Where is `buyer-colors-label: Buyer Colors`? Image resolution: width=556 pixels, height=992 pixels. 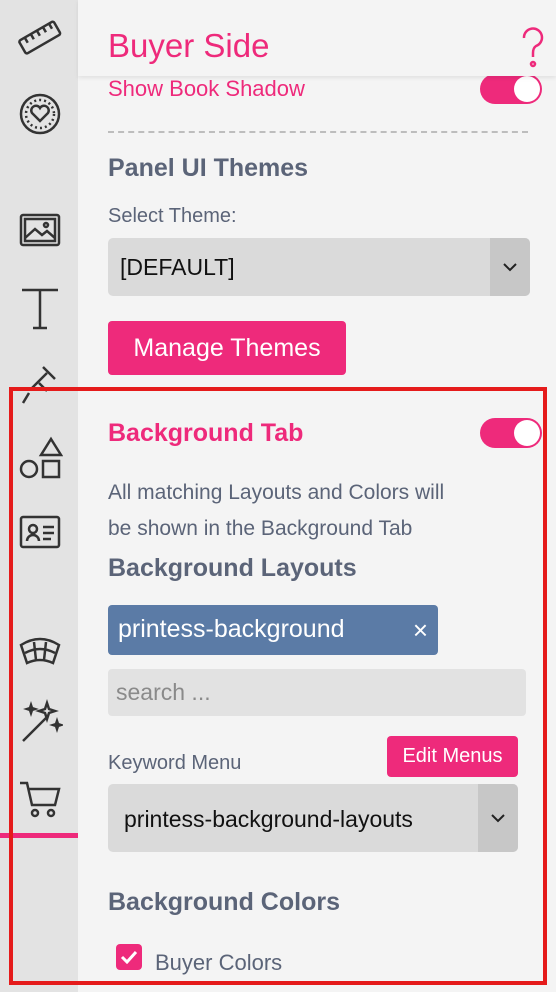 buyer-colors-label: Buyer Colors is located at coordinates (219, 962).